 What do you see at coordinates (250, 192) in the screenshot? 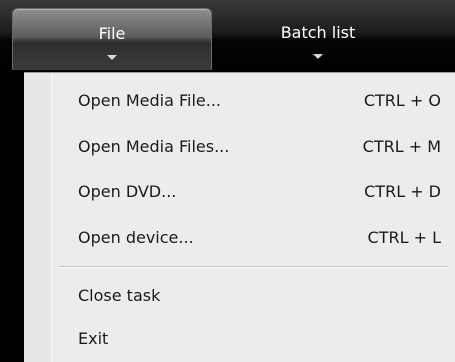
I see `menu-item-open-dvd: Open DVD... CTRL + D` at bounding box center [250, 192].